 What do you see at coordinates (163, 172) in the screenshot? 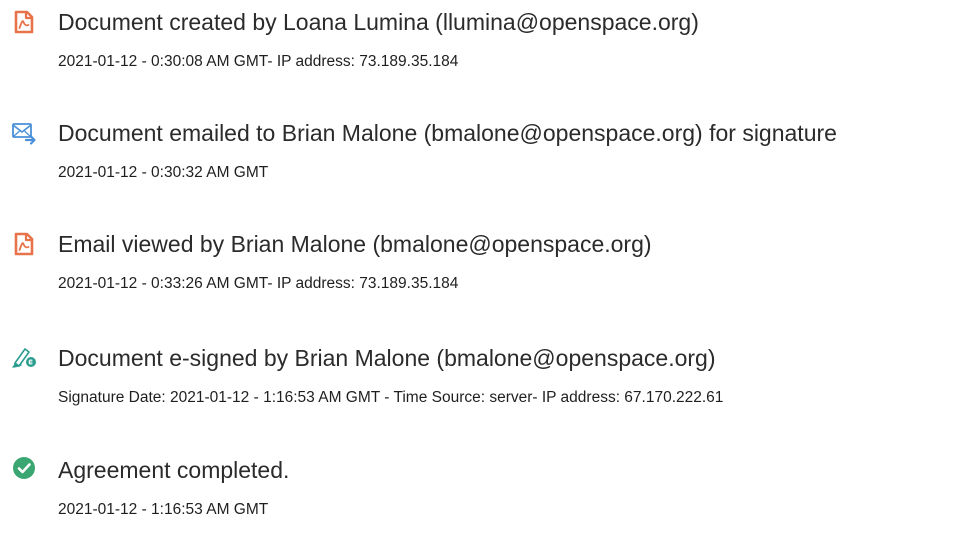
I see `event-detail: 2021-01-12 - 0:30:32 AM GMT` at bounding box center [163, 172].